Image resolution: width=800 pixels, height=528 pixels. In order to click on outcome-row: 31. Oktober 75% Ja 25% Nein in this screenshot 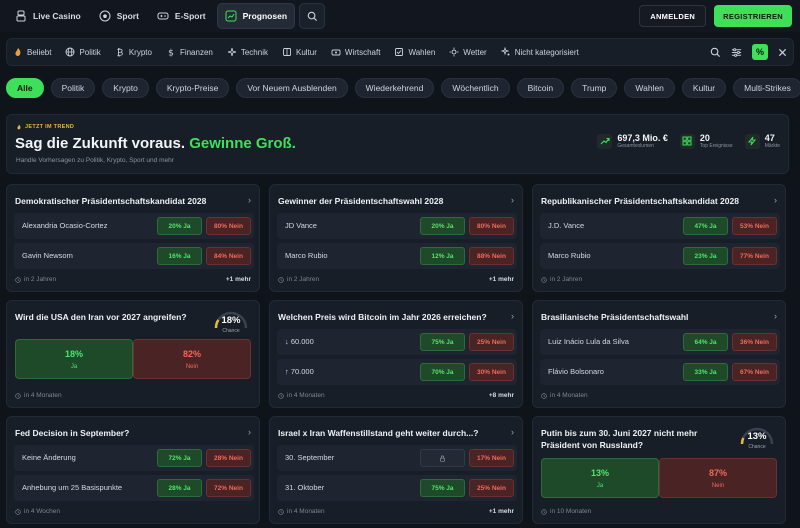, I will do `click(397, 488)`.